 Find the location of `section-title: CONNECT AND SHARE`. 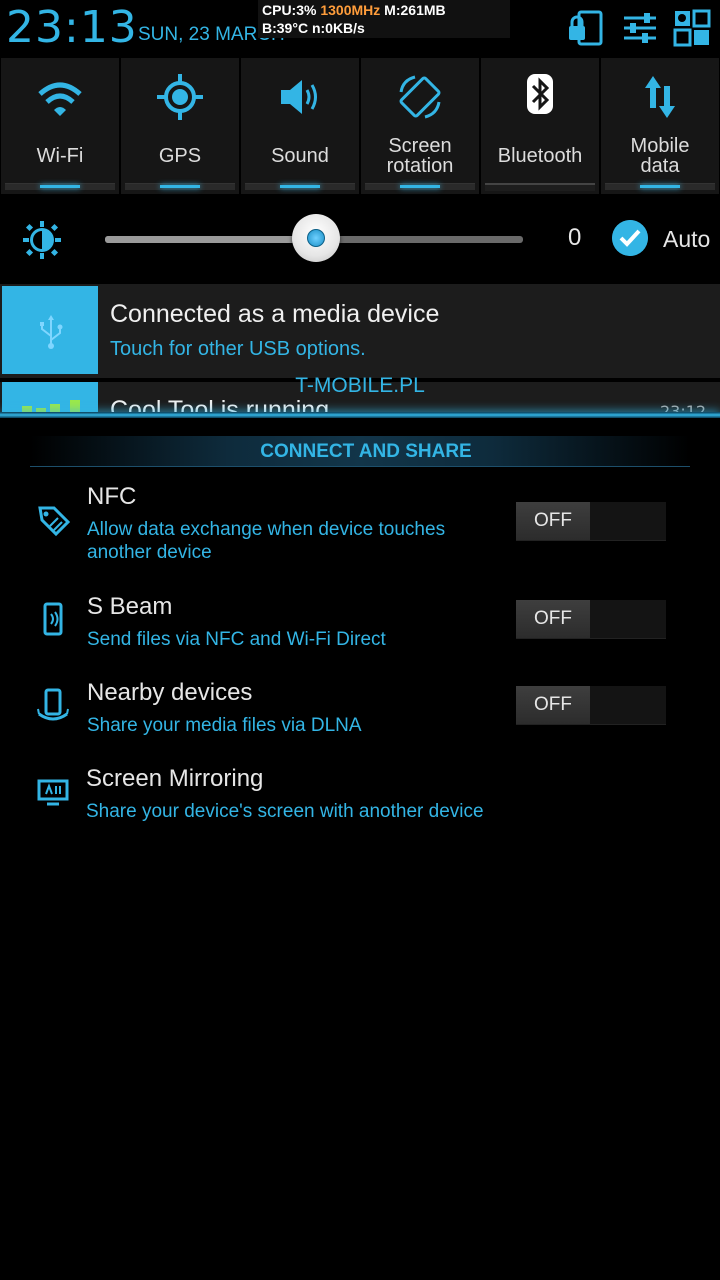

section-title: CONNECT AND SHARE is located at coordinates (366, 451).